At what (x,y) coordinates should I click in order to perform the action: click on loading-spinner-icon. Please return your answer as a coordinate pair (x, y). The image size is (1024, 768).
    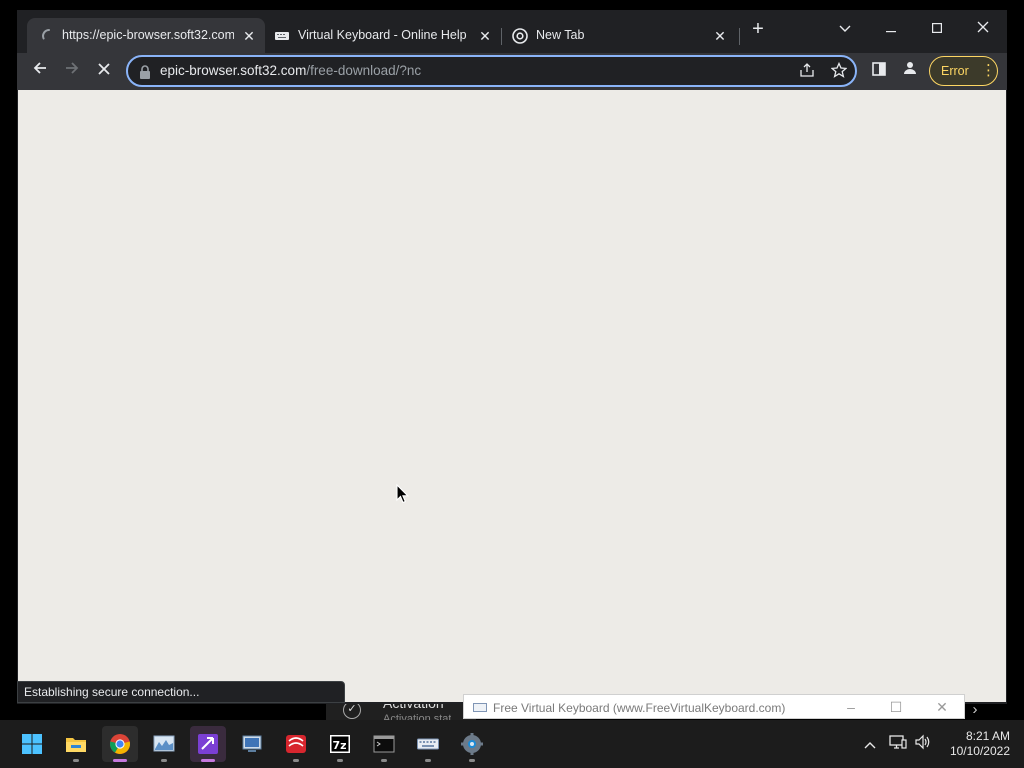
    Looking at the image, I should click on (46, 34).